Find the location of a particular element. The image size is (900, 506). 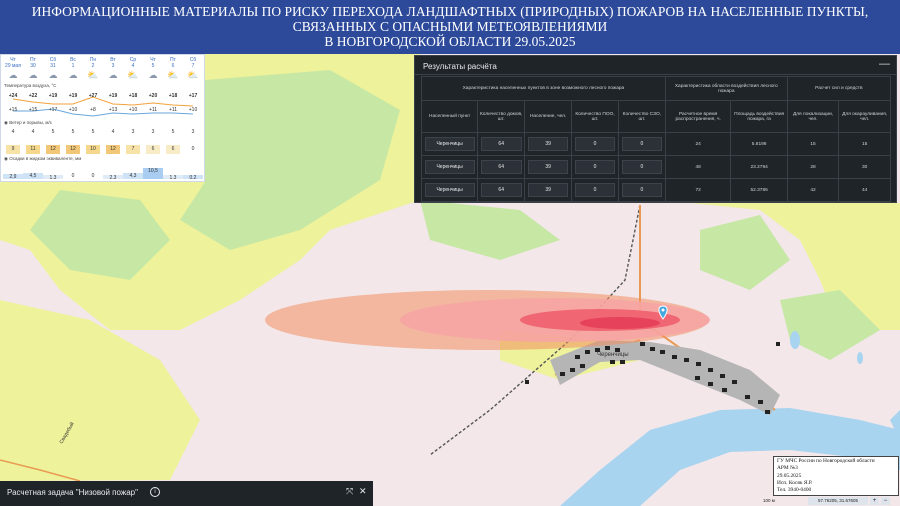

header-line-3: В НОВГОРОДСКОЙ ОБЛАСТИ 29.05.2025 is located at coordinates (450, 41).